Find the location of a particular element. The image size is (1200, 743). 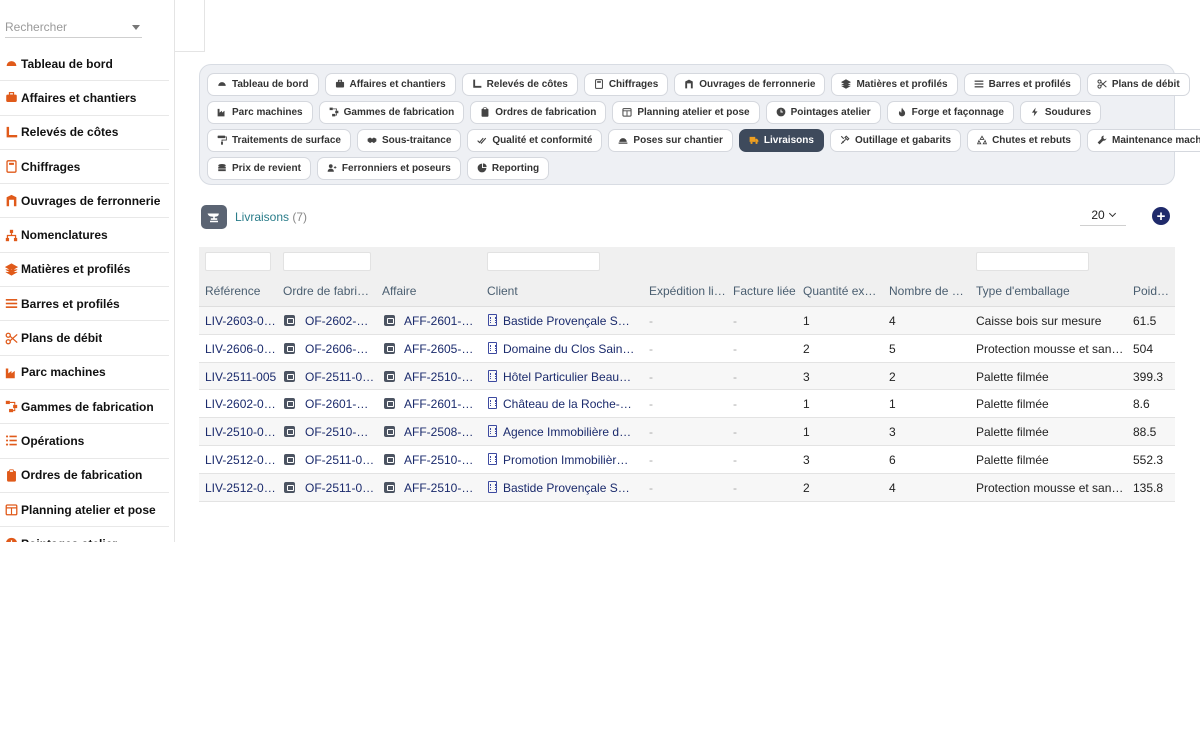

tab-0-7: Plans de débit is located at coordinates (1138, 84).